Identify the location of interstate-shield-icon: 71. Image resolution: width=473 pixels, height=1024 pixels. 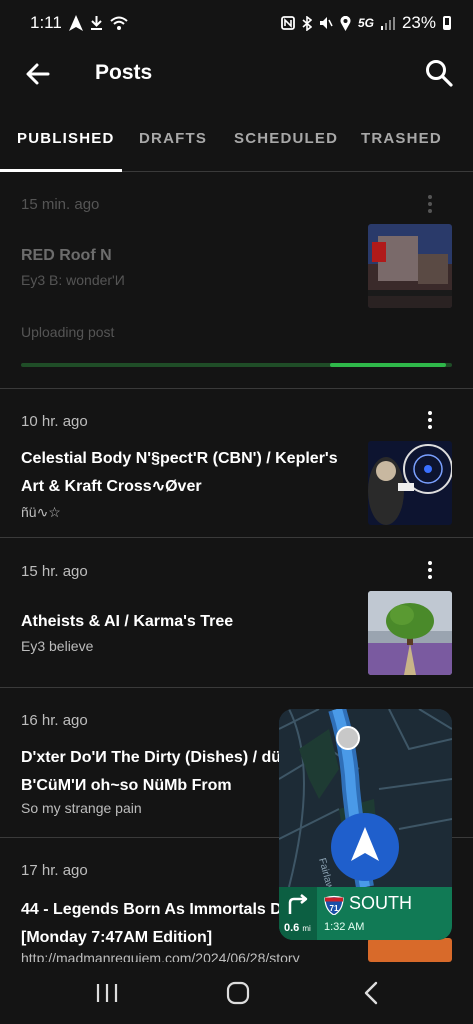
(334, 905).